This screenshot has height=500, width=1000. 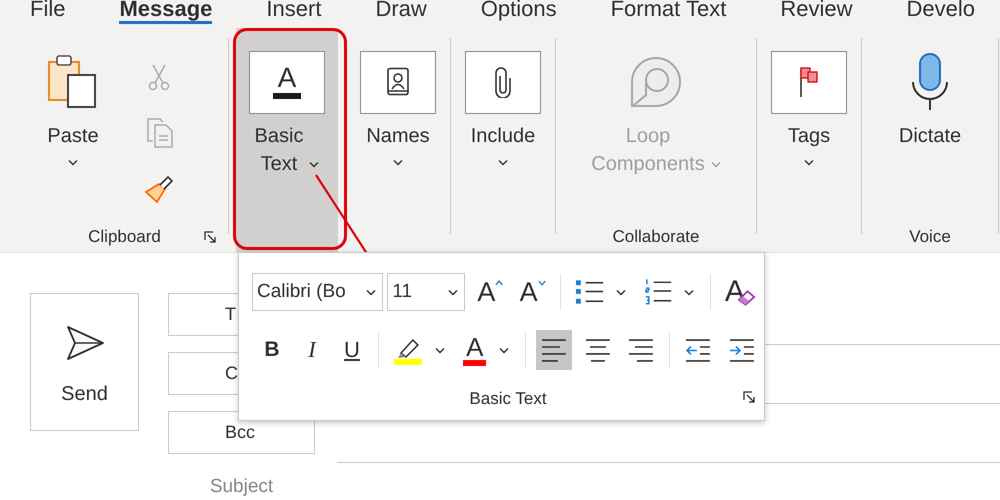 I want to click on font-sample: A, so click(x=287, y=82).